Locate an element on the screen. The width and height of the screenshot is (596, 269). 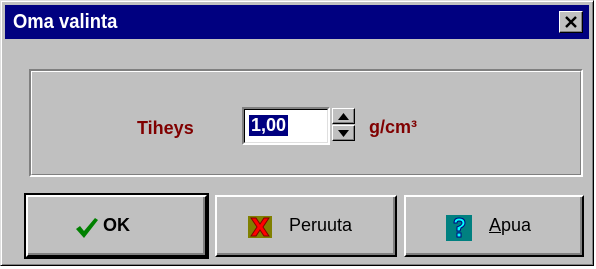
ok-button-label: OK is located at coordinates (116, 225).